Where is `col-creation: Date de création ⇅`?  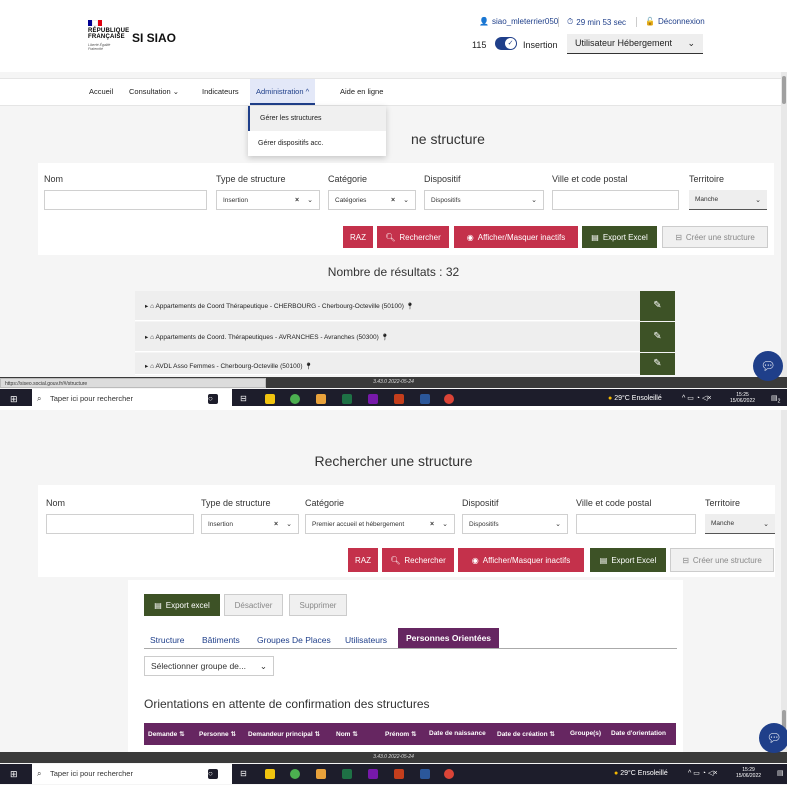
col-creation: Date de création ⇅ is located at coordinates (526, 734).